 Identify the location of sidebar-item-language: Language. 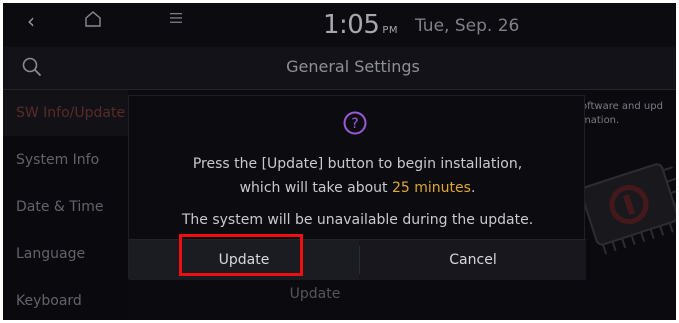
(65, 254).